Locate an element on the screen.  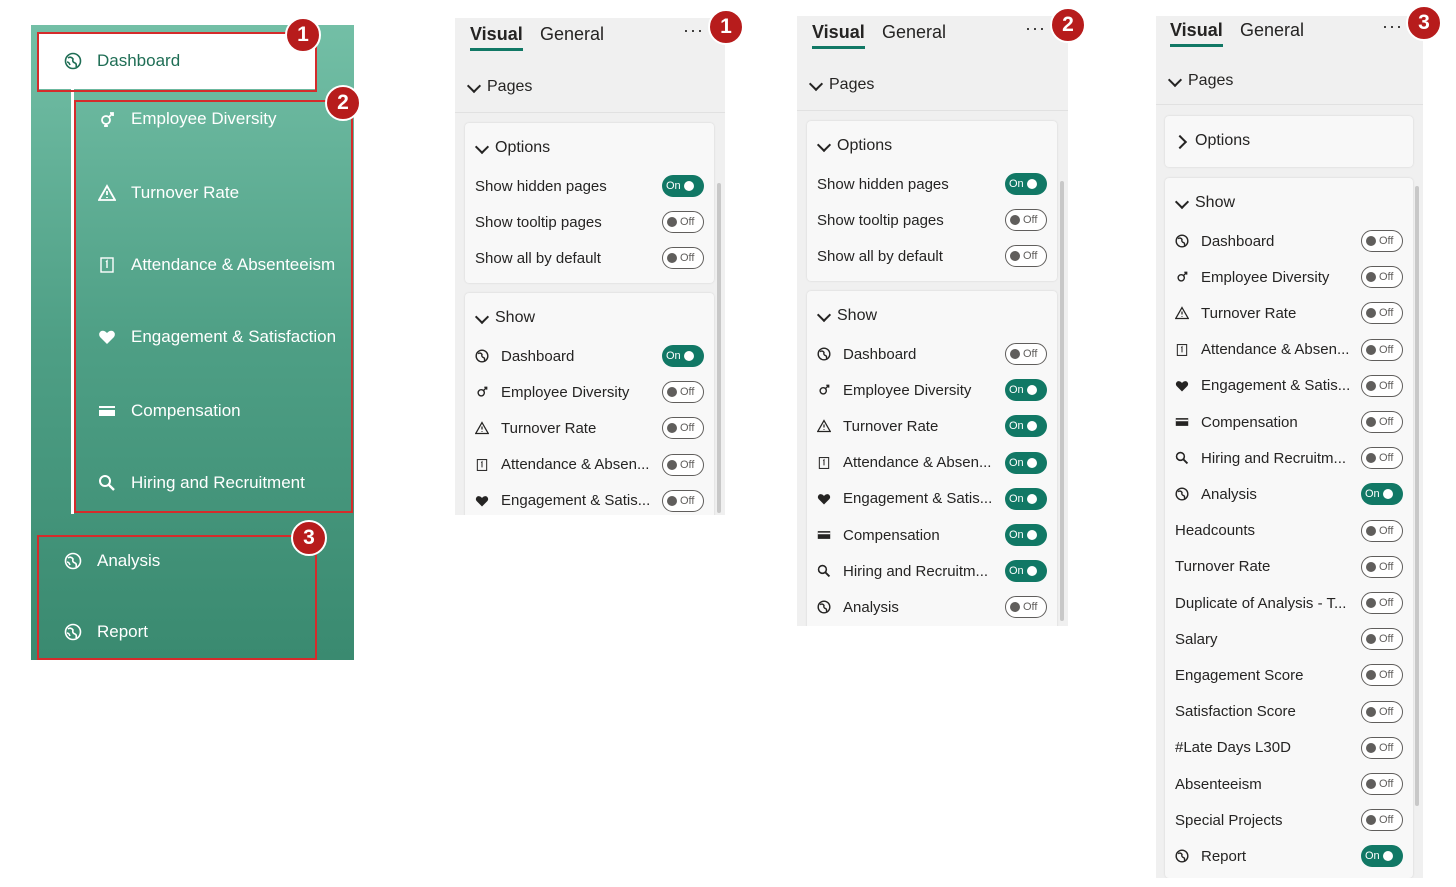
page-name: Dashboard is located at coordinates (538, 356).